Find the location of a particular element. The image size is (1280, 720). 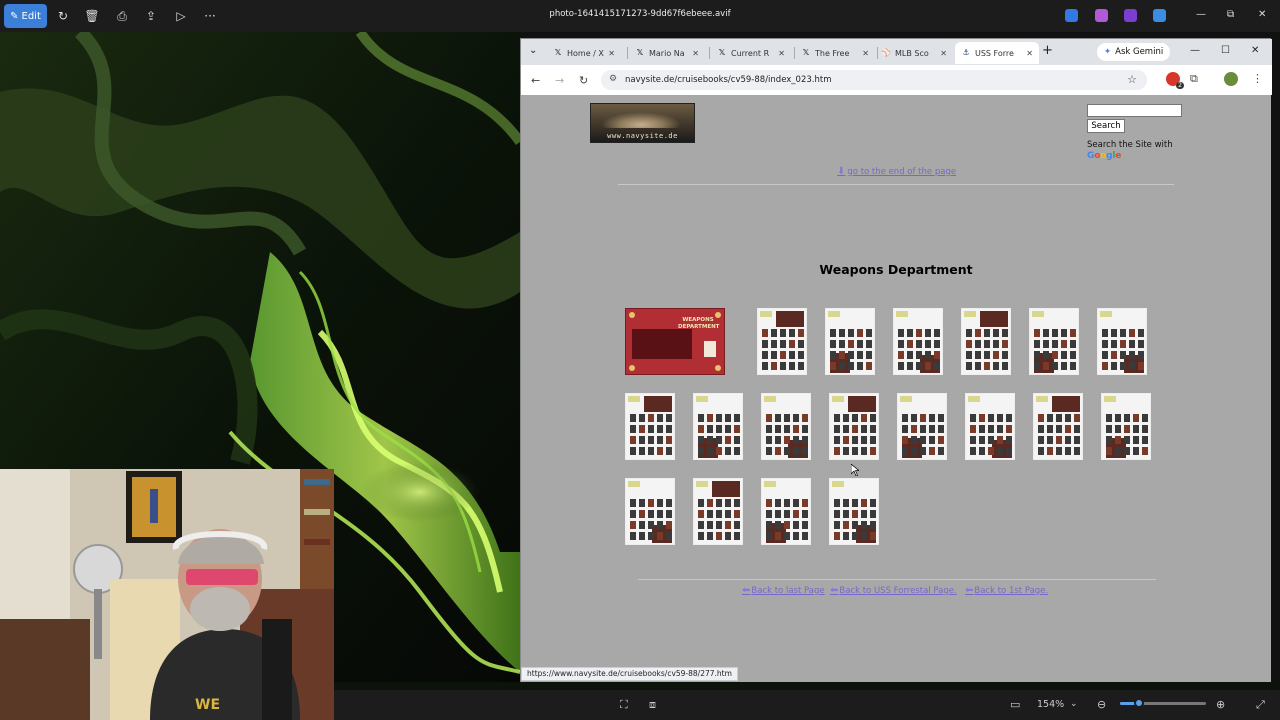

bookmark-star-icon: ☆ is located at coordinates (1132, 79).